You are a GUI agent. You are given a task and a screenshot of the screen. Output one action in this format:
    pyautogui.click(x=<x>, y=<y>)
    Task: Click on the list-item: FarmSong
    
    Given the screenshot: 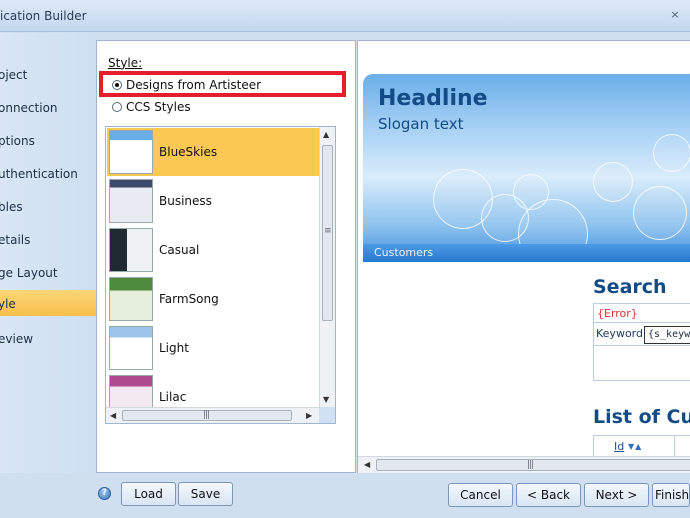 What is the action you would take?
    pyautogui.click(x=214, y=299)
    